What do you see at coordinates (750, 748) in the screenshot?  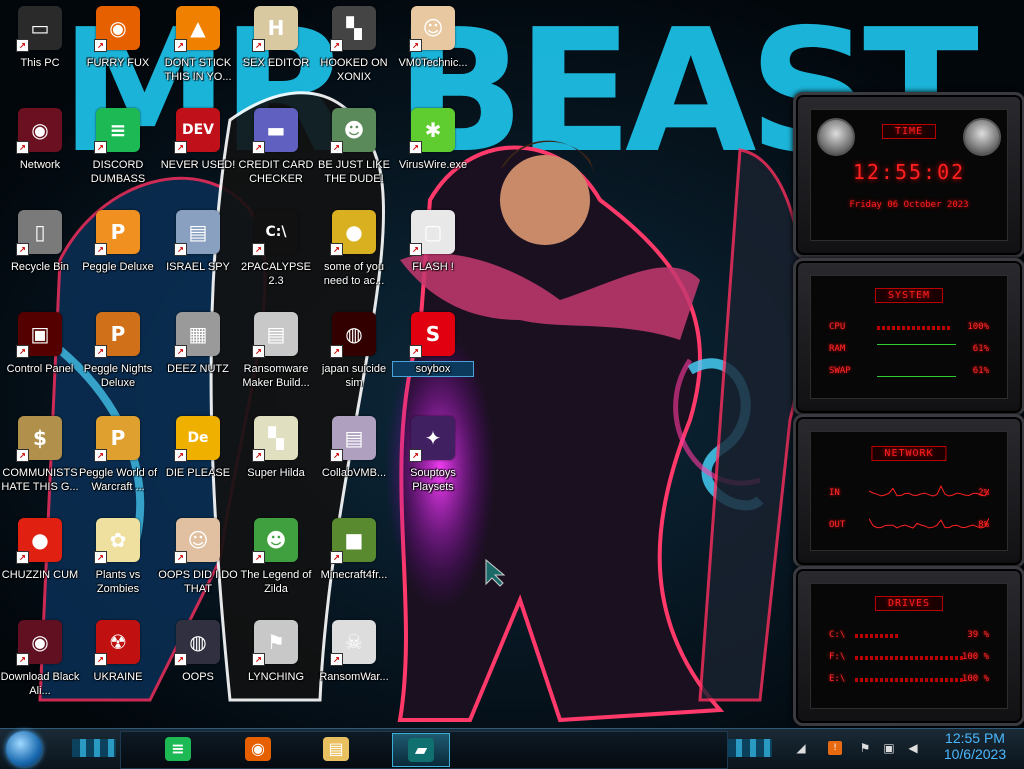 I see `taskbar-deco-right` at bounding box center [750, 748].